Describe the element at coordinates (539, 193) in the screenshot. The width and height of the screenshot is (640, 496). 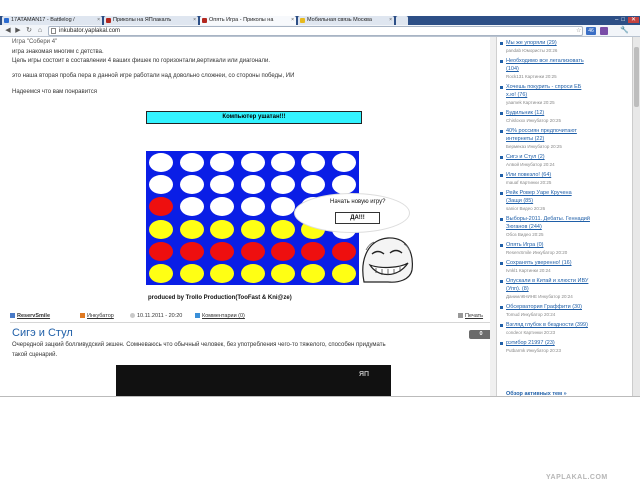
I see `sidebar-topic-link: Рейк Ровер Уаре Кручена` at that location.